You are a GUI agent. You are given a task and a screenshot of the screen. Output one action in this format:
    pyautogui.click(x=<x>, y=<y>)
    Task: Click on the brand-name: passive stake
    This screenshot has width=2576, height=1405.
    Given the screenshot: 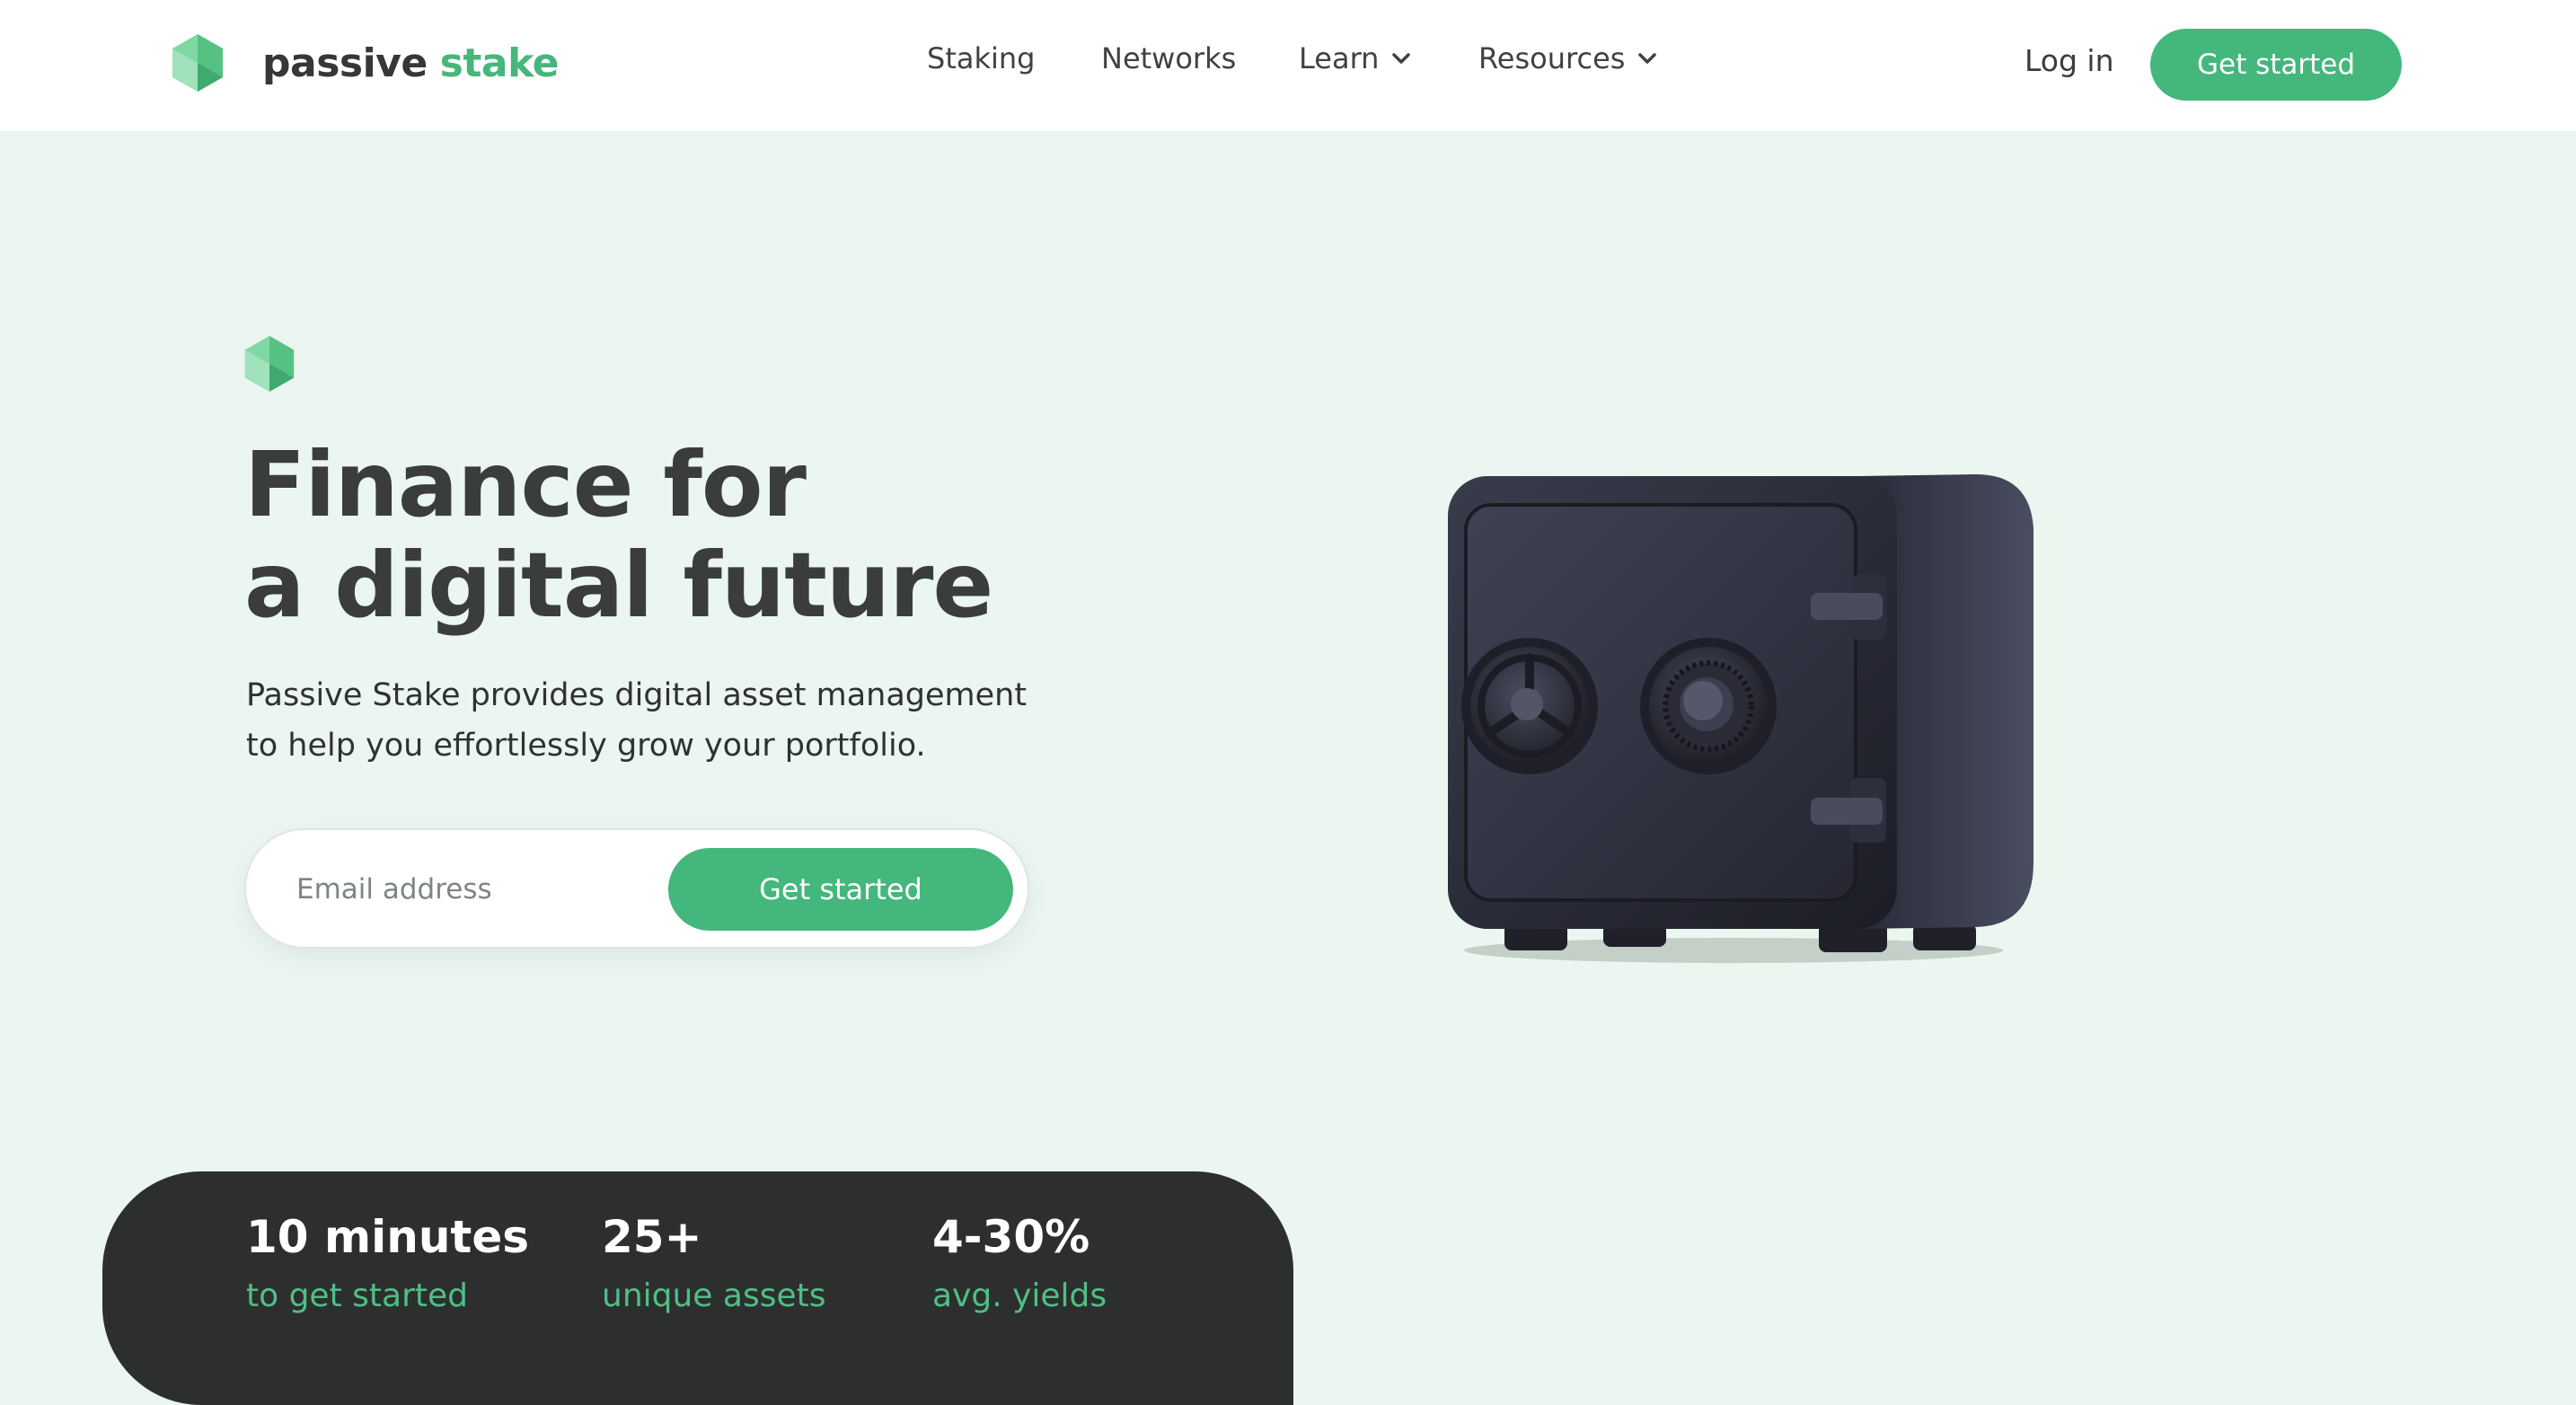 What is the action you would take?
    pyautogui.click(x=411, y=63)
    